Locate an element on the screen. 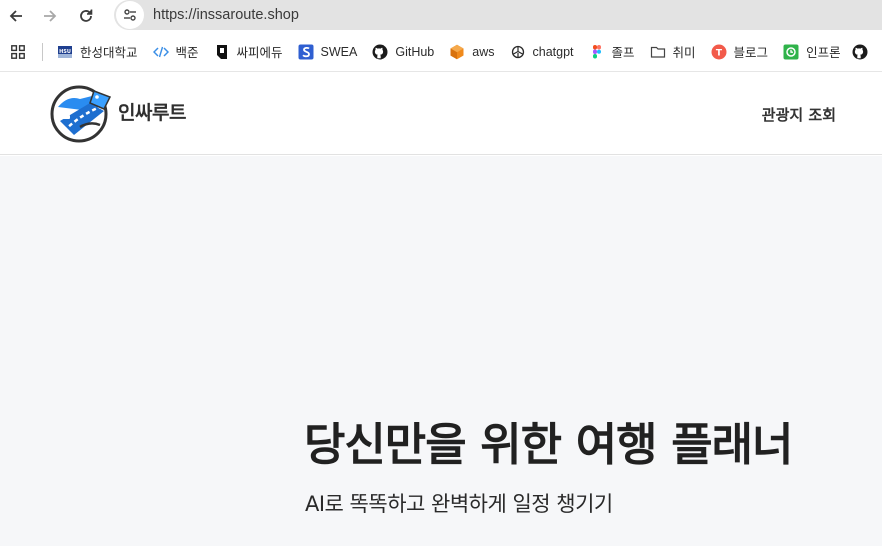 The height and width of the screenshot is (546, 882). swea-icon is located at coordinates (306, 52).